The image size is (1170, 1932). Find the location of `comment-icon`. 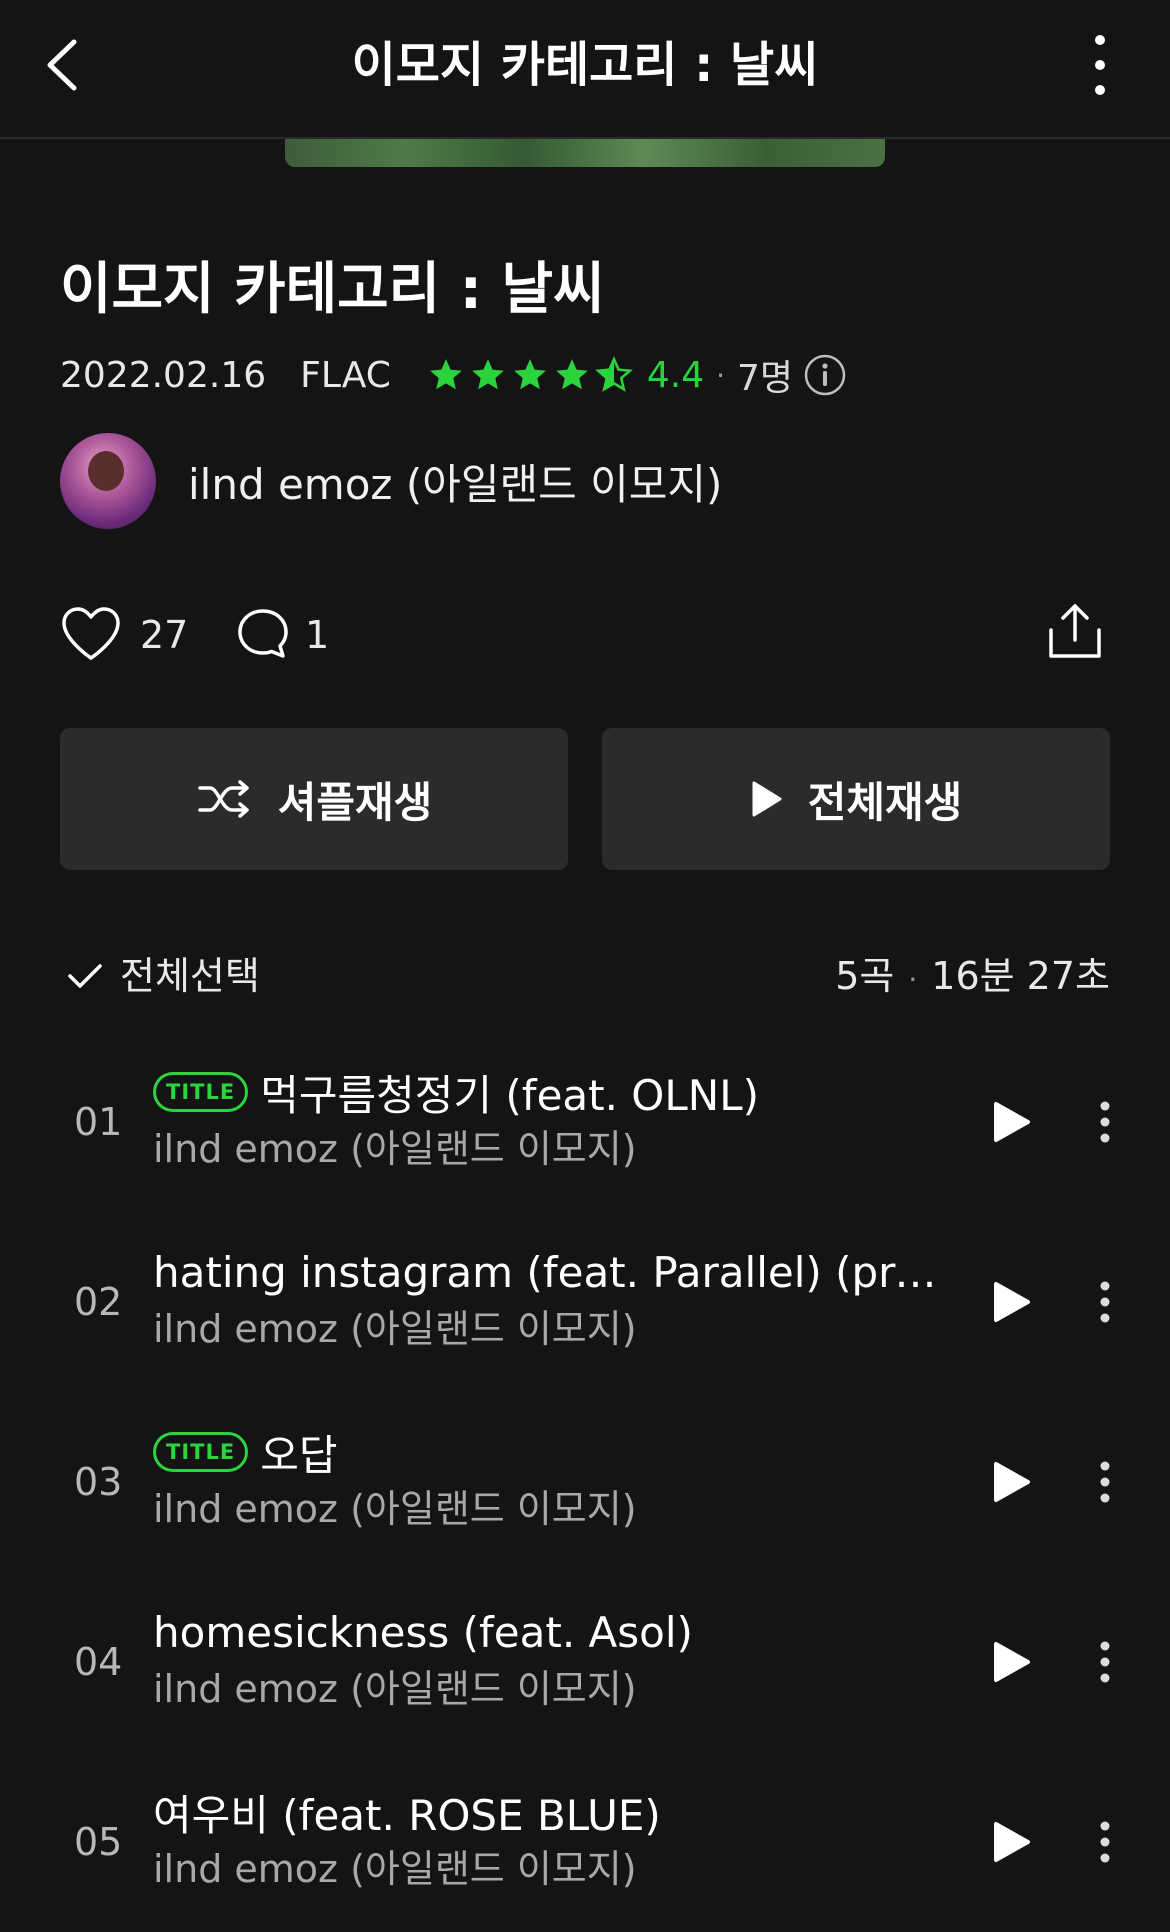

comment-icon is located at coordinates (263, 634).